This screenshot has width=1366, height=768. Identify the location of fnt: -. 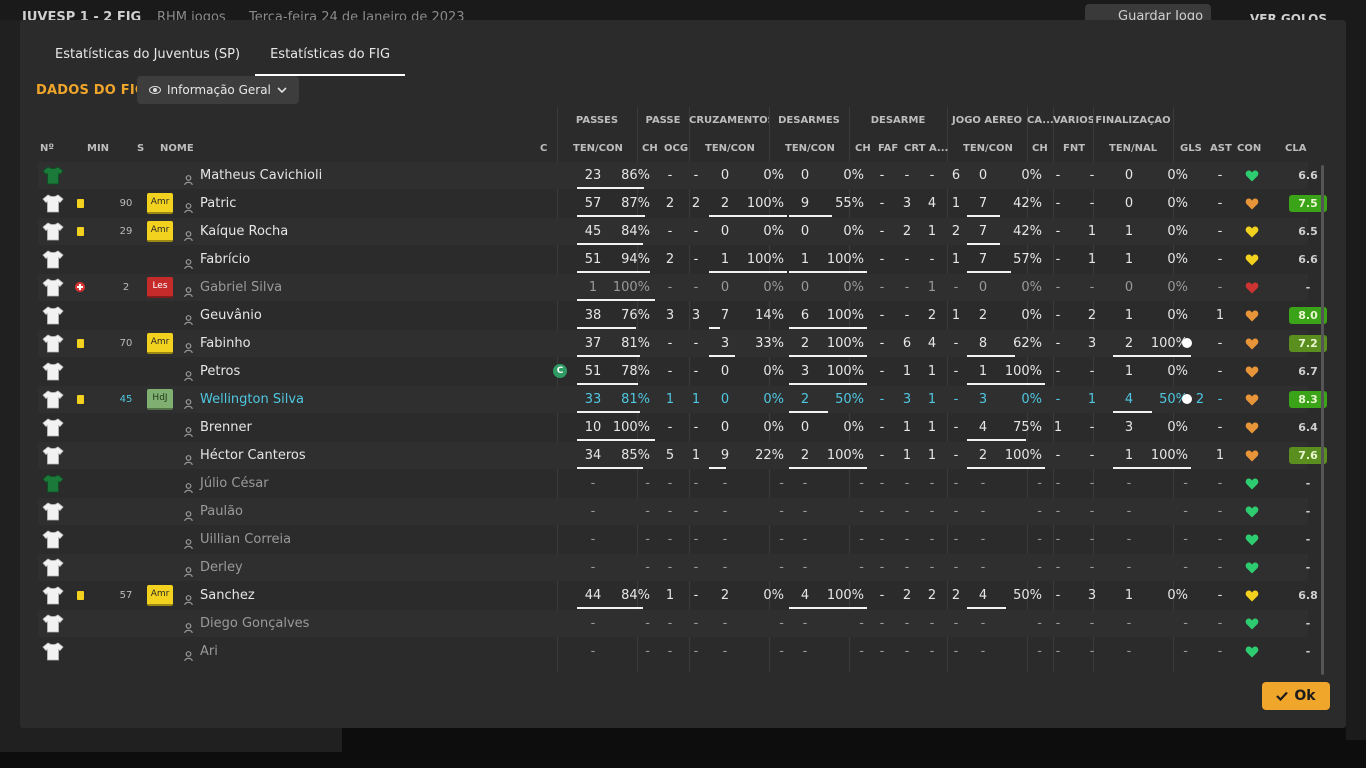
(1092, 371).